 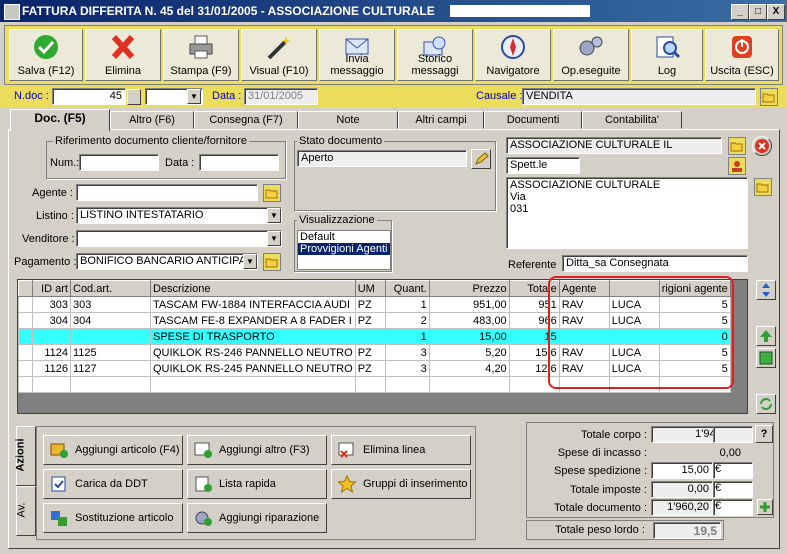 What do you see at coordinates (401, 450) in the screenshot?
I see `delete-line-button: Elimina linea` at bounding box center [401, 450].